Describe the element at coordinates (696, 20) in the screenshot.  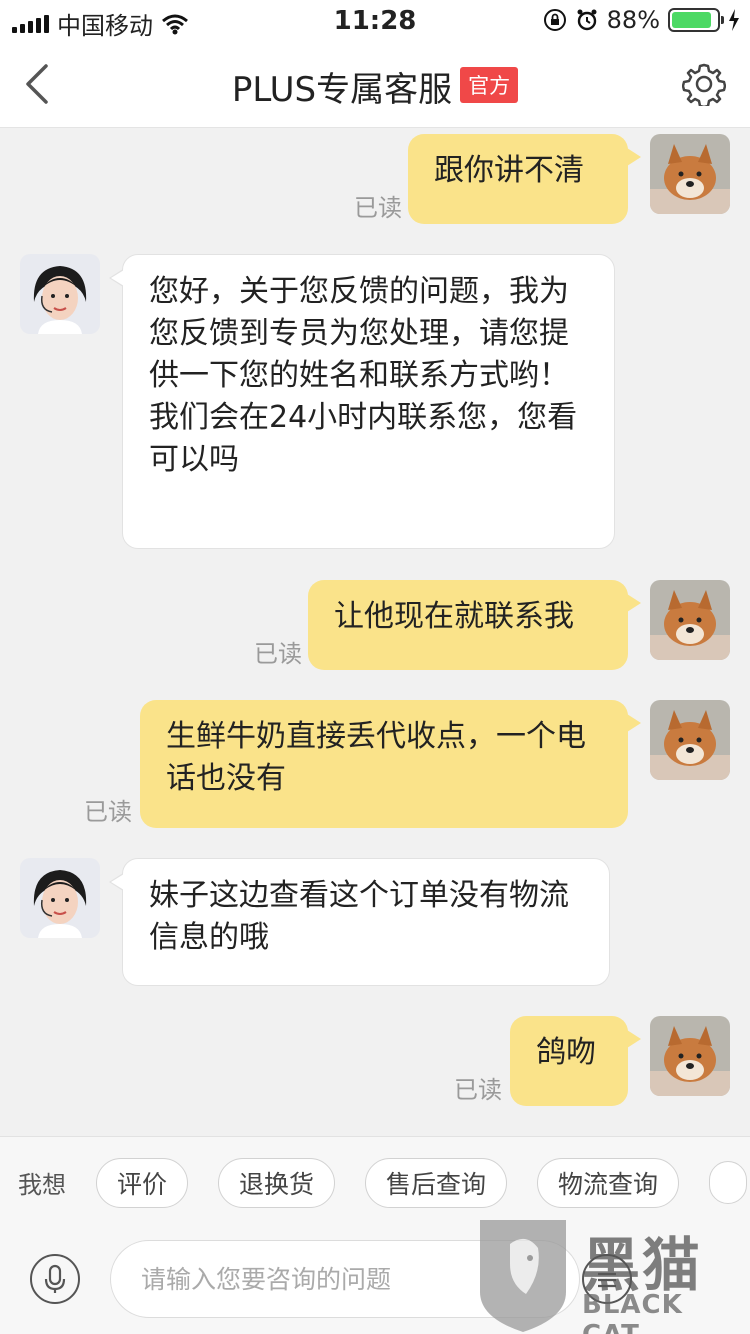
I see `battery-icon` at that location.